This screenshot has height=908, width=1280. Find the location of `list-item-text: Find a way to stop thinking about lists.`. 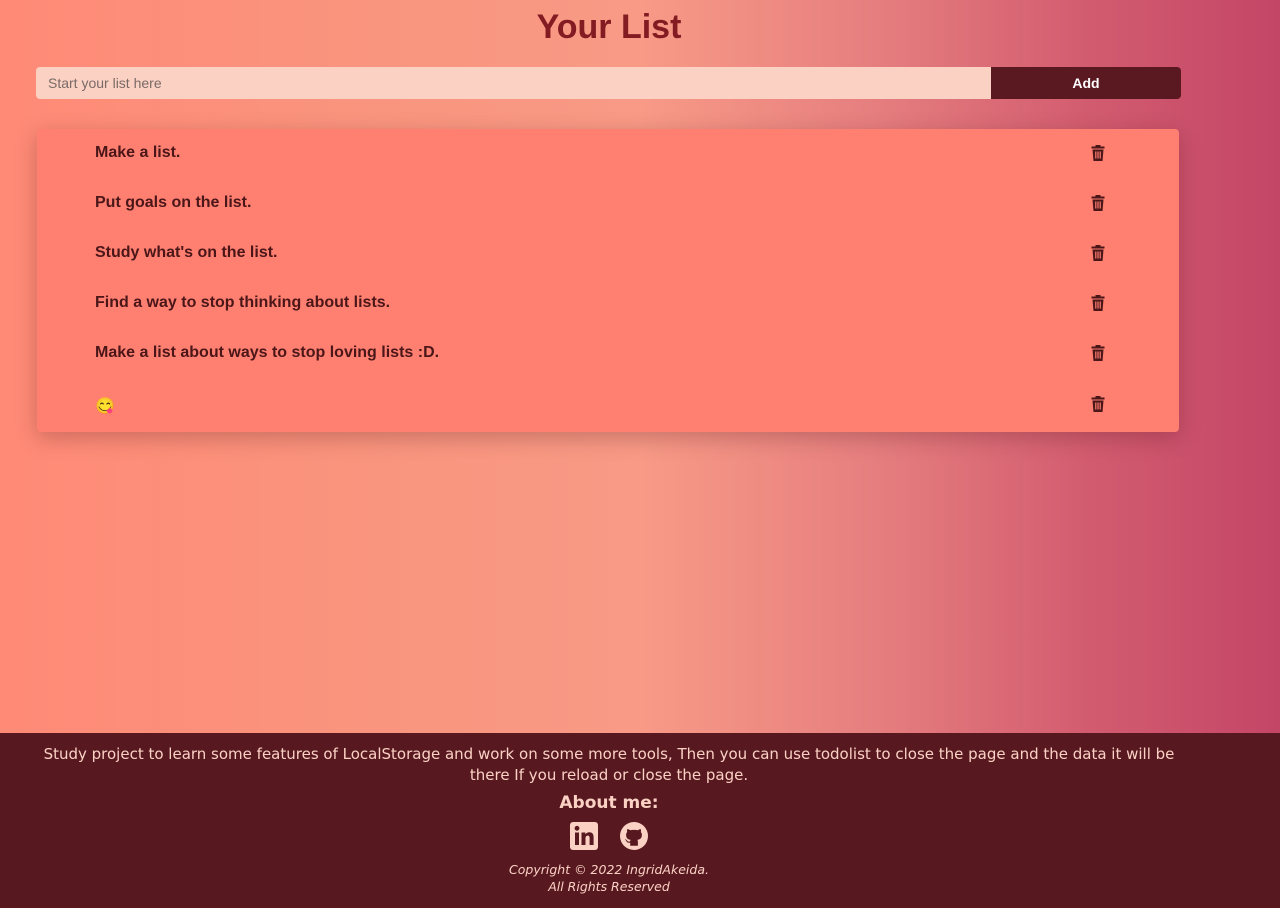

list-item-text: Find a way to stop thinking about lists. is located at coordinates (243, 302).